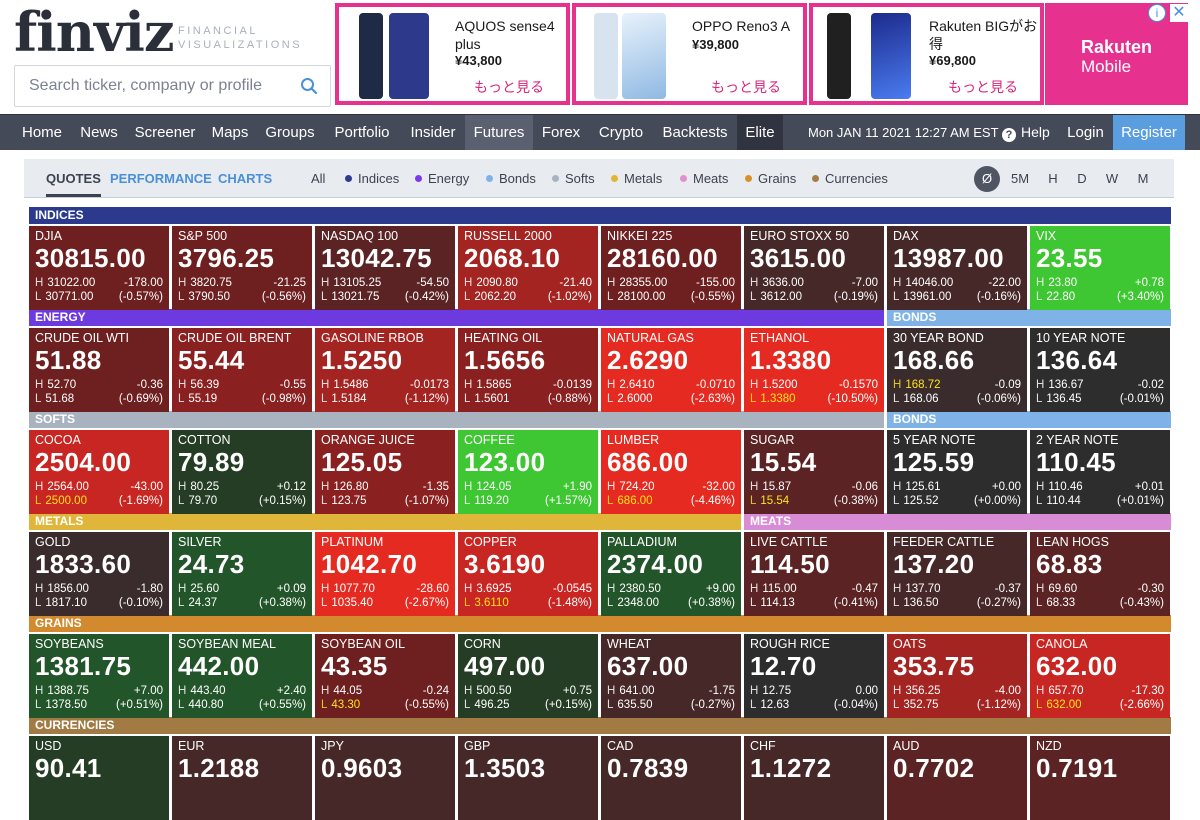 Image resolution: width=1200 pixels, height=820 pixels. What do you see at coordinates (452, 54) in the screenshot?
I see `ad-card-aquos: AQUOS sense4 plus ¥43,800 もっと見る` at bounding box center [452, 54].